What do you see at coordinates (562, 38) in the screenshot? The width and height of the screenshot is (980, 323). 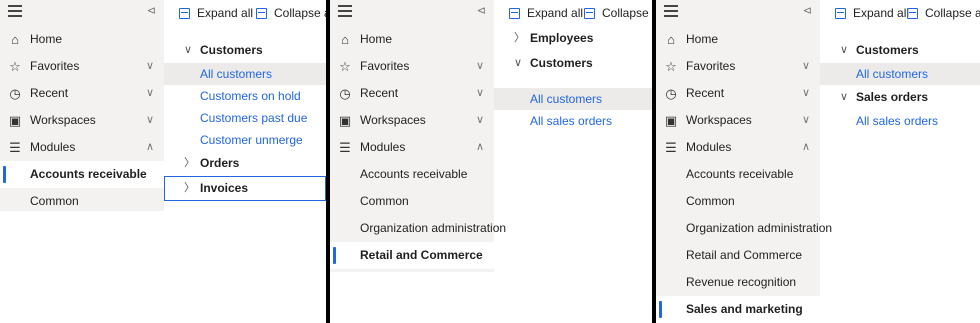 I see `tree-group-label: Employees` at bounding box center [562, 38].